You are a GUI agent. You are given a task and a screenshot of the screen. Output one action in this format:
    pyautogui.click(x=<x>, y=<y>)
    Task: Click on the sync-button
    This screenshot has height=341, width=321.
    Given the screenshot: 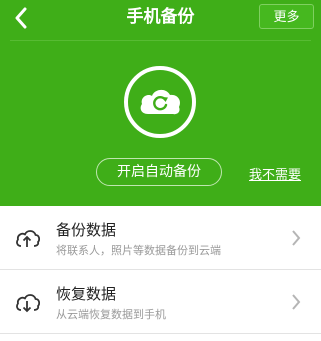 What is the action you would take?
    pyautogui.click(x=160, y=102)
    